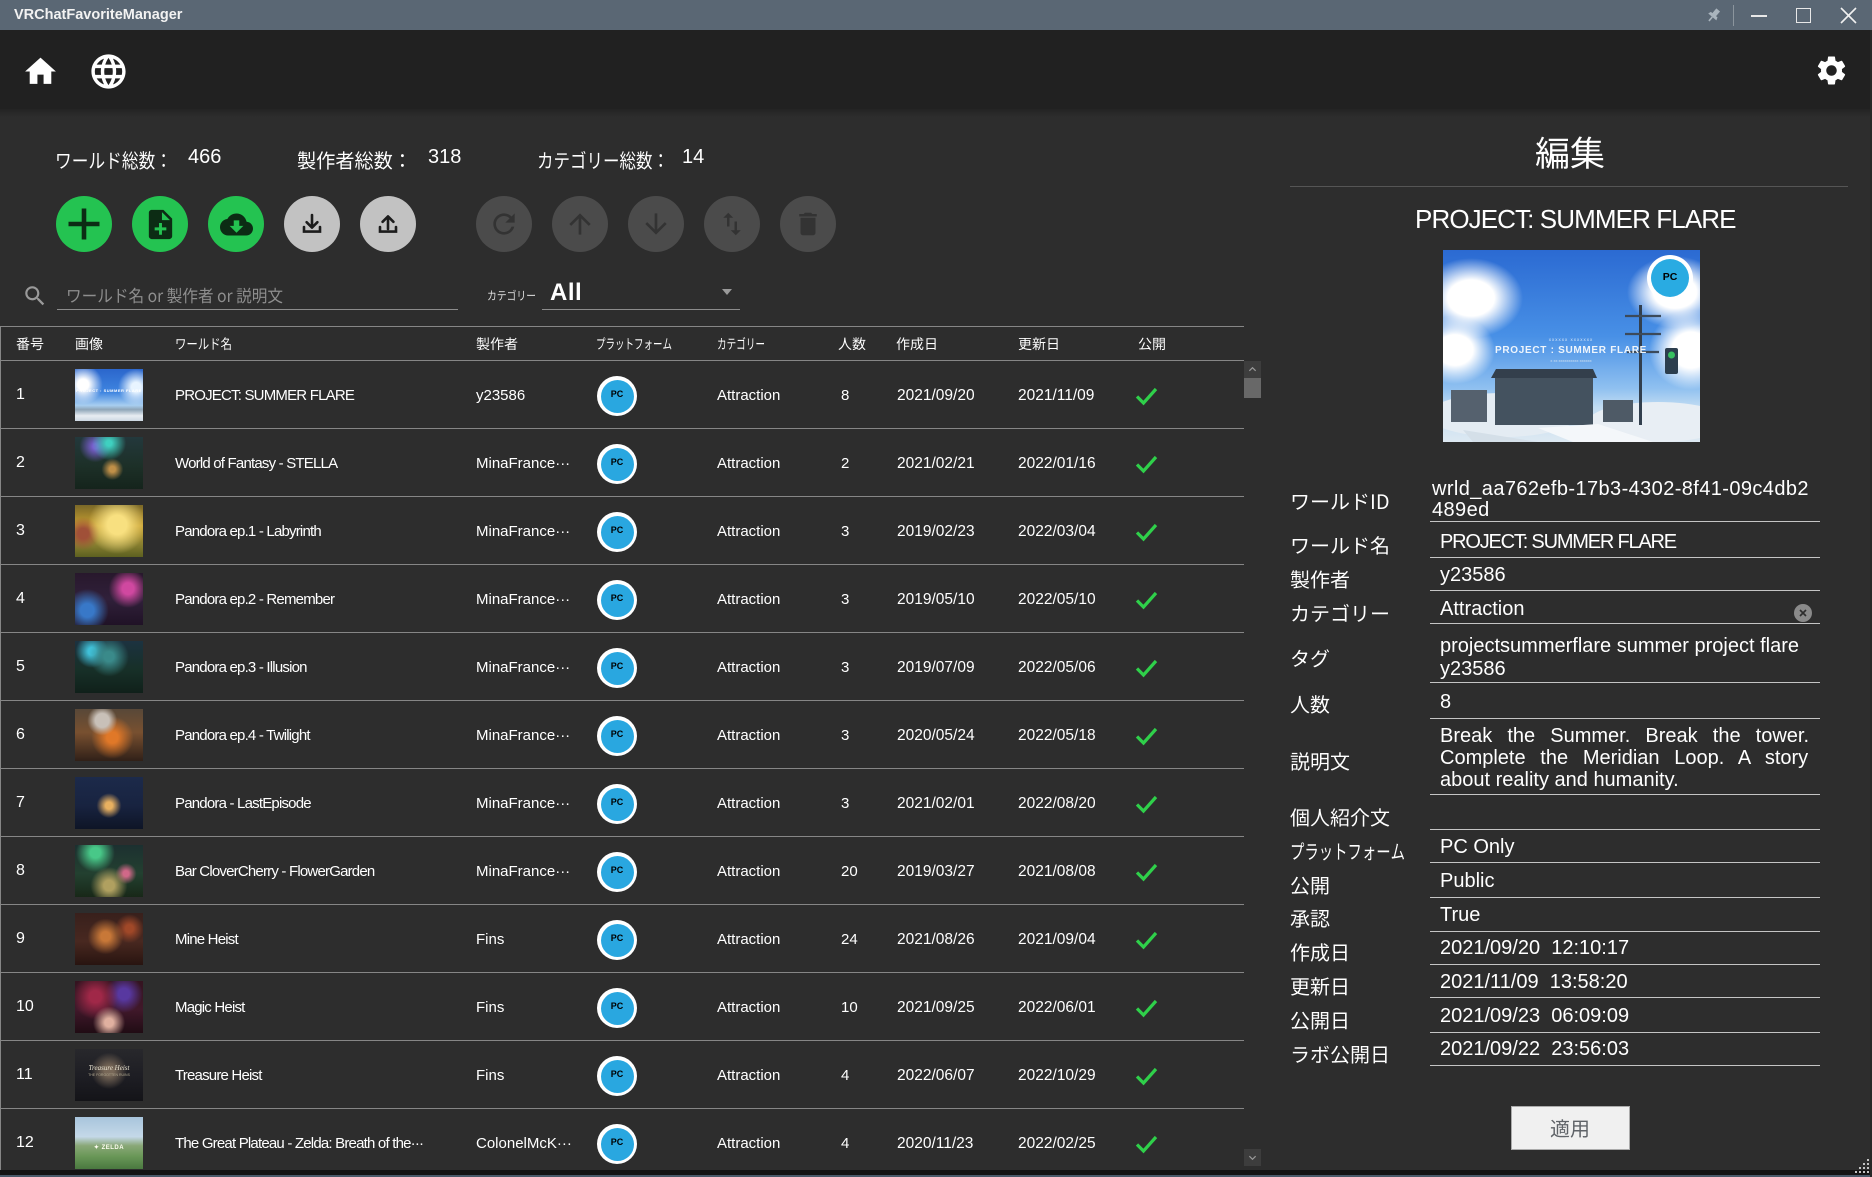  Describe the element at coordinates (1571, 339) in the screenshot. I see `svg-text: xxxxxx xxxxxxx` at that location.